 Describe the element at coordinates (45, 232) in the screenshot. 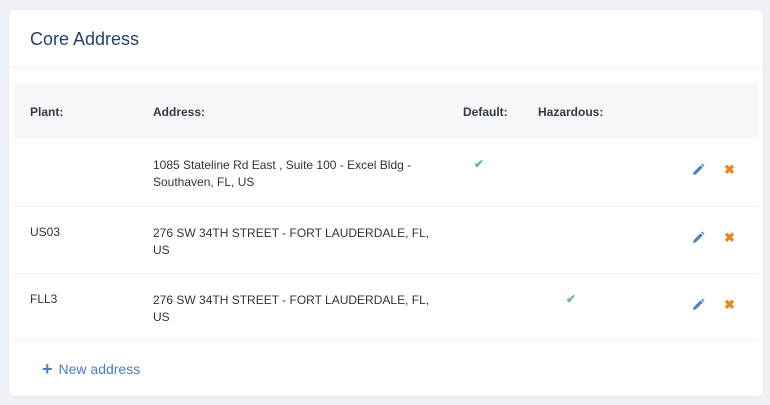

I see `row-plant: US03` at that location.